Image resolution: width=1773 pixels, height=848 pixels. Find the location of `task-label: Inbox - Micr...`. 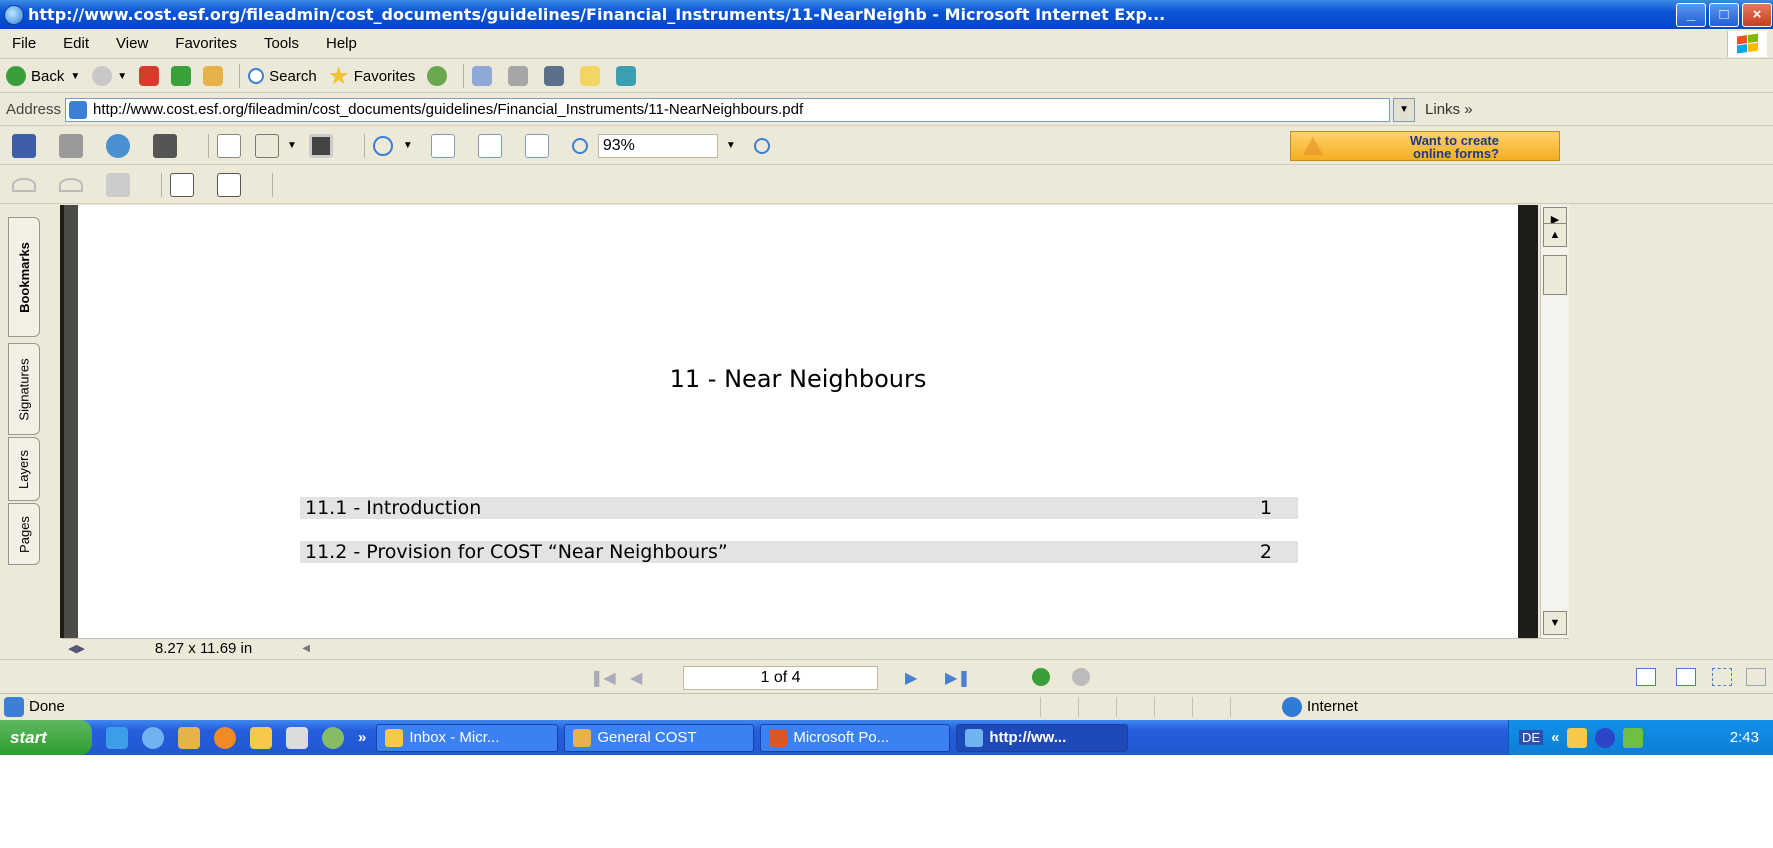

task-label: Inbox - Micr... is located at coordinates (454, 737).